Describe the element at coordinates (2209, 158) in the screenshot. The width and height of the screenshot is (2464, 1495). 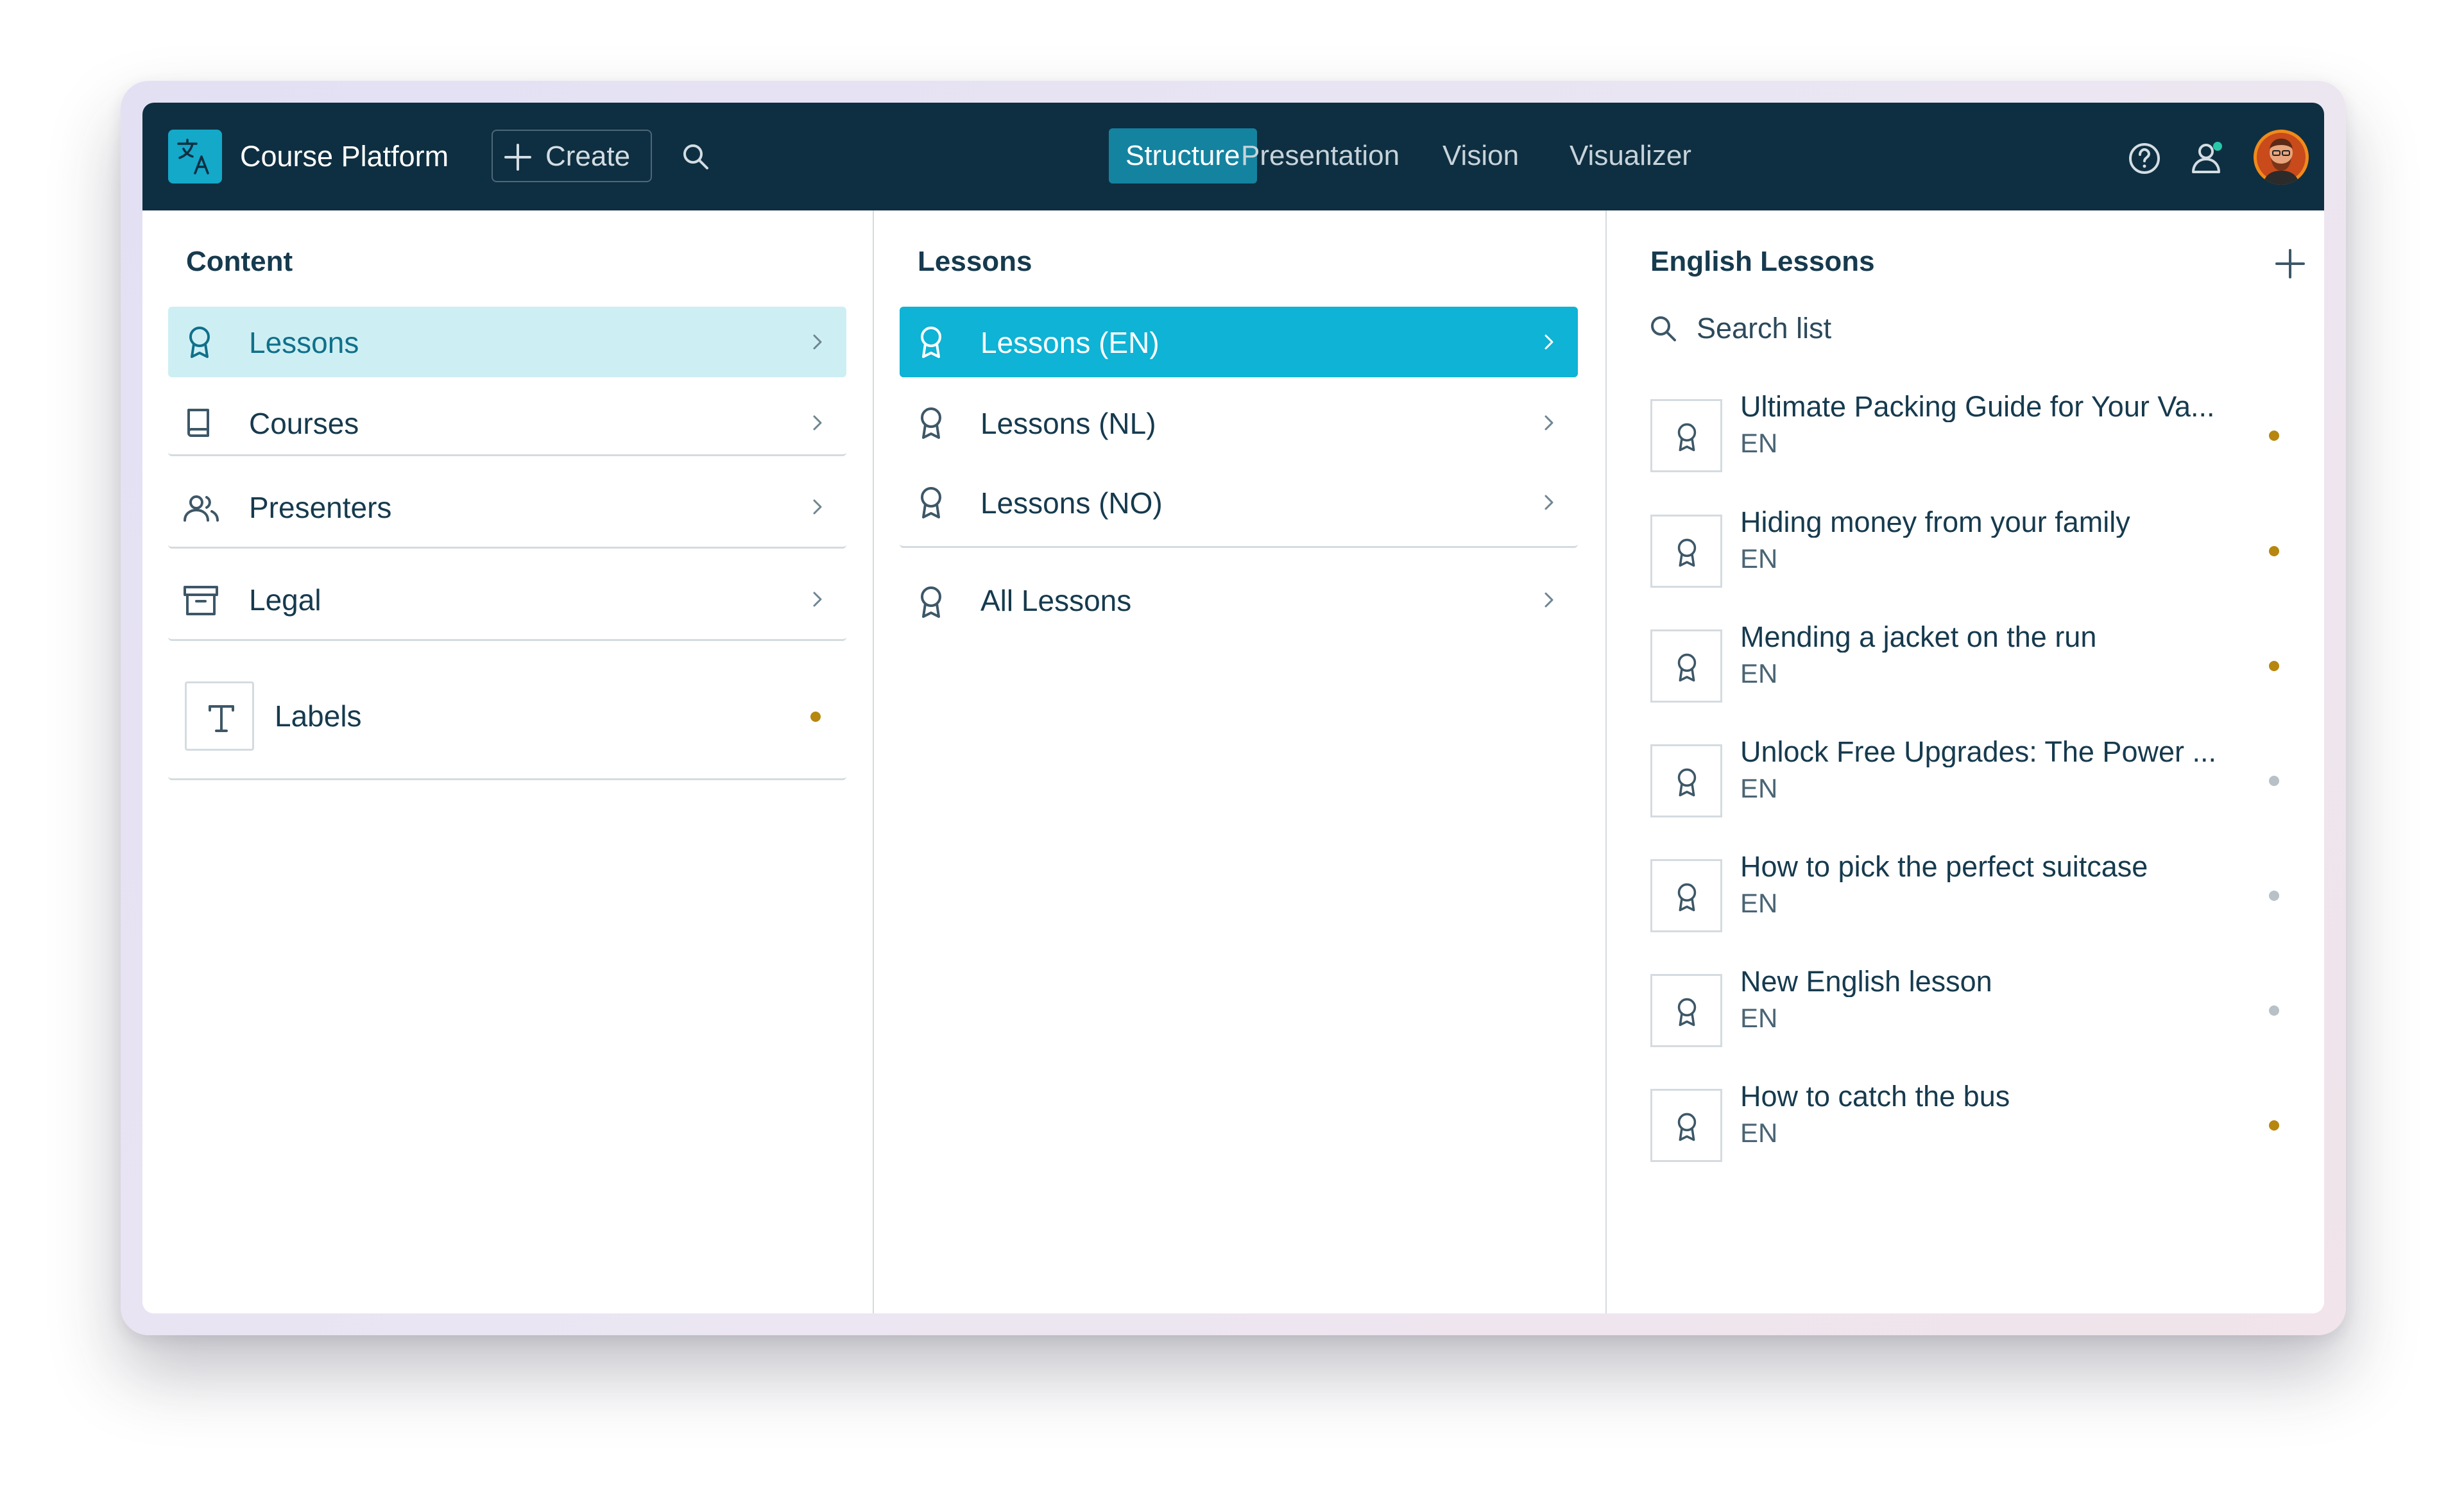
I see `presence-icon` at that location.